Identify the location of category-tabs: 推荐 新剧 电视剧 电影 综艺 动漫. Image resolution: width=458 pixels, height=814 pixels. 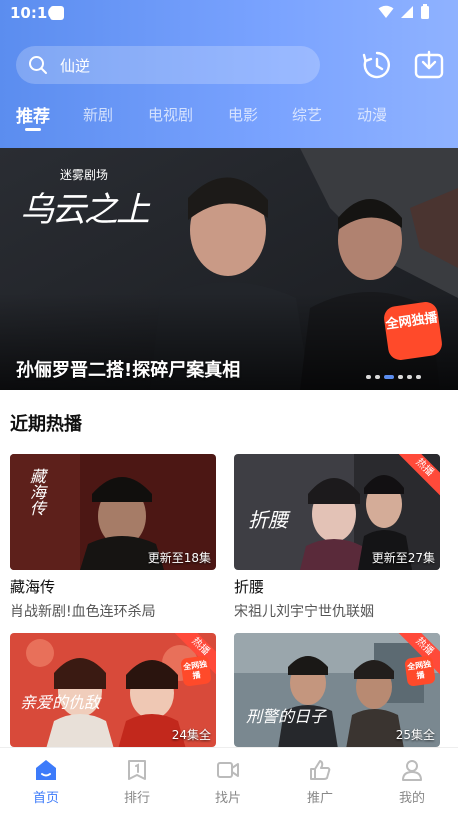
(229, 120).